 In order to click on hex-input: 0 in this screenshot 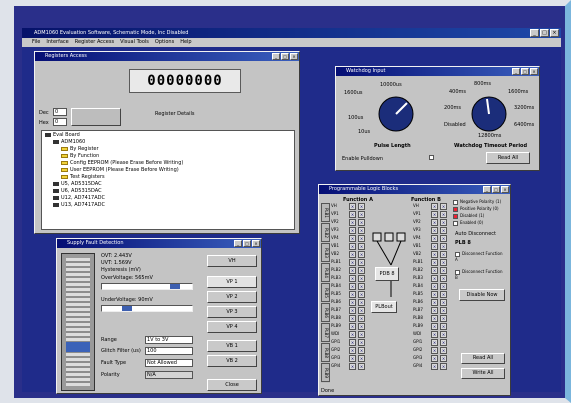, I will do `click(60, 122)`.